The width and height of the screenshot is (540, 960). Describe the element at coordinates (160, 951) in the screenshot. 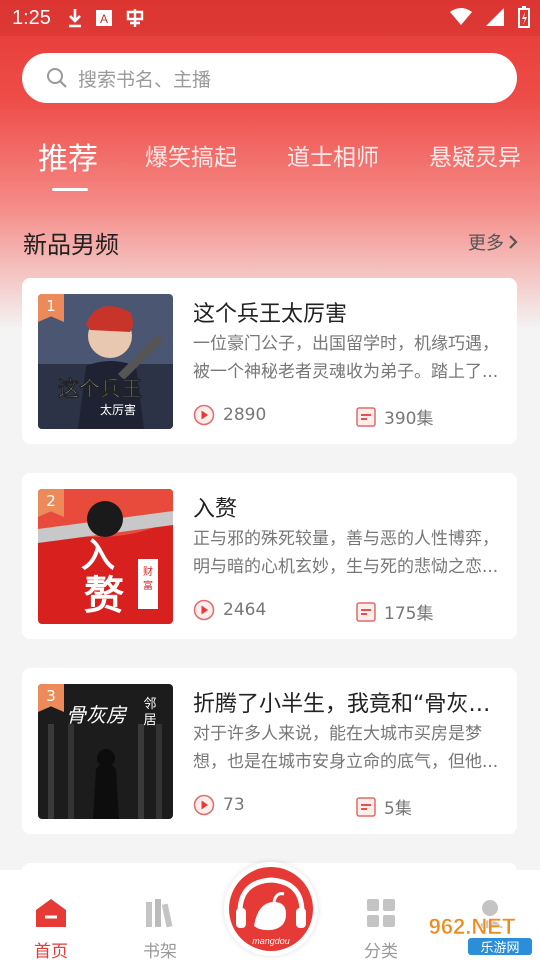

I see `nav-bookshelf-label: 书架` at that location.